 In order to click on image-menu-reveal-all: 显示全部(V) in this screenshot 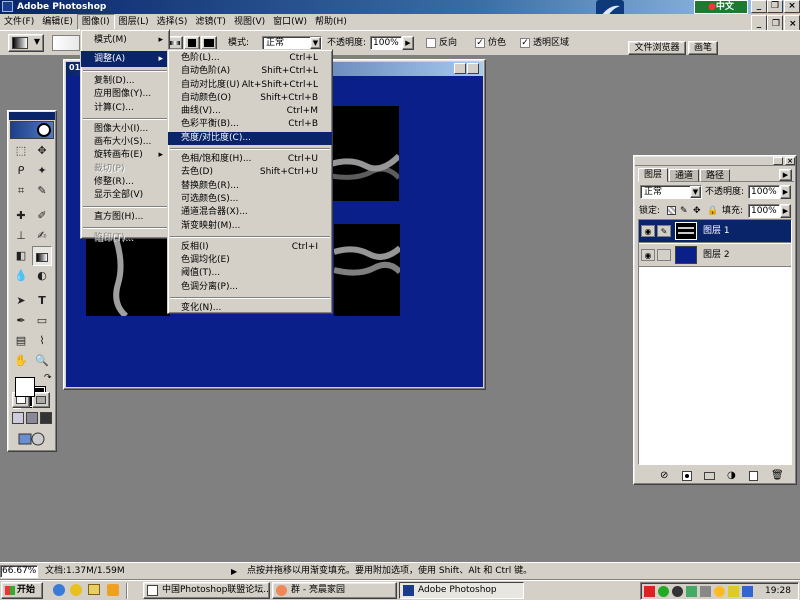, I will do `click(125, 195)`.